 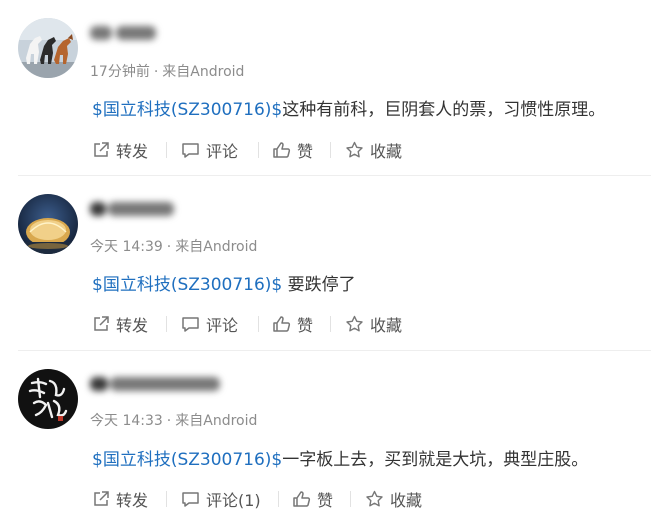 What do you see at coordinates (173, 420) in the screenshot?
I see `post-meta: 今天 14:33 · 来自Android` at bounding box center [173, 420].